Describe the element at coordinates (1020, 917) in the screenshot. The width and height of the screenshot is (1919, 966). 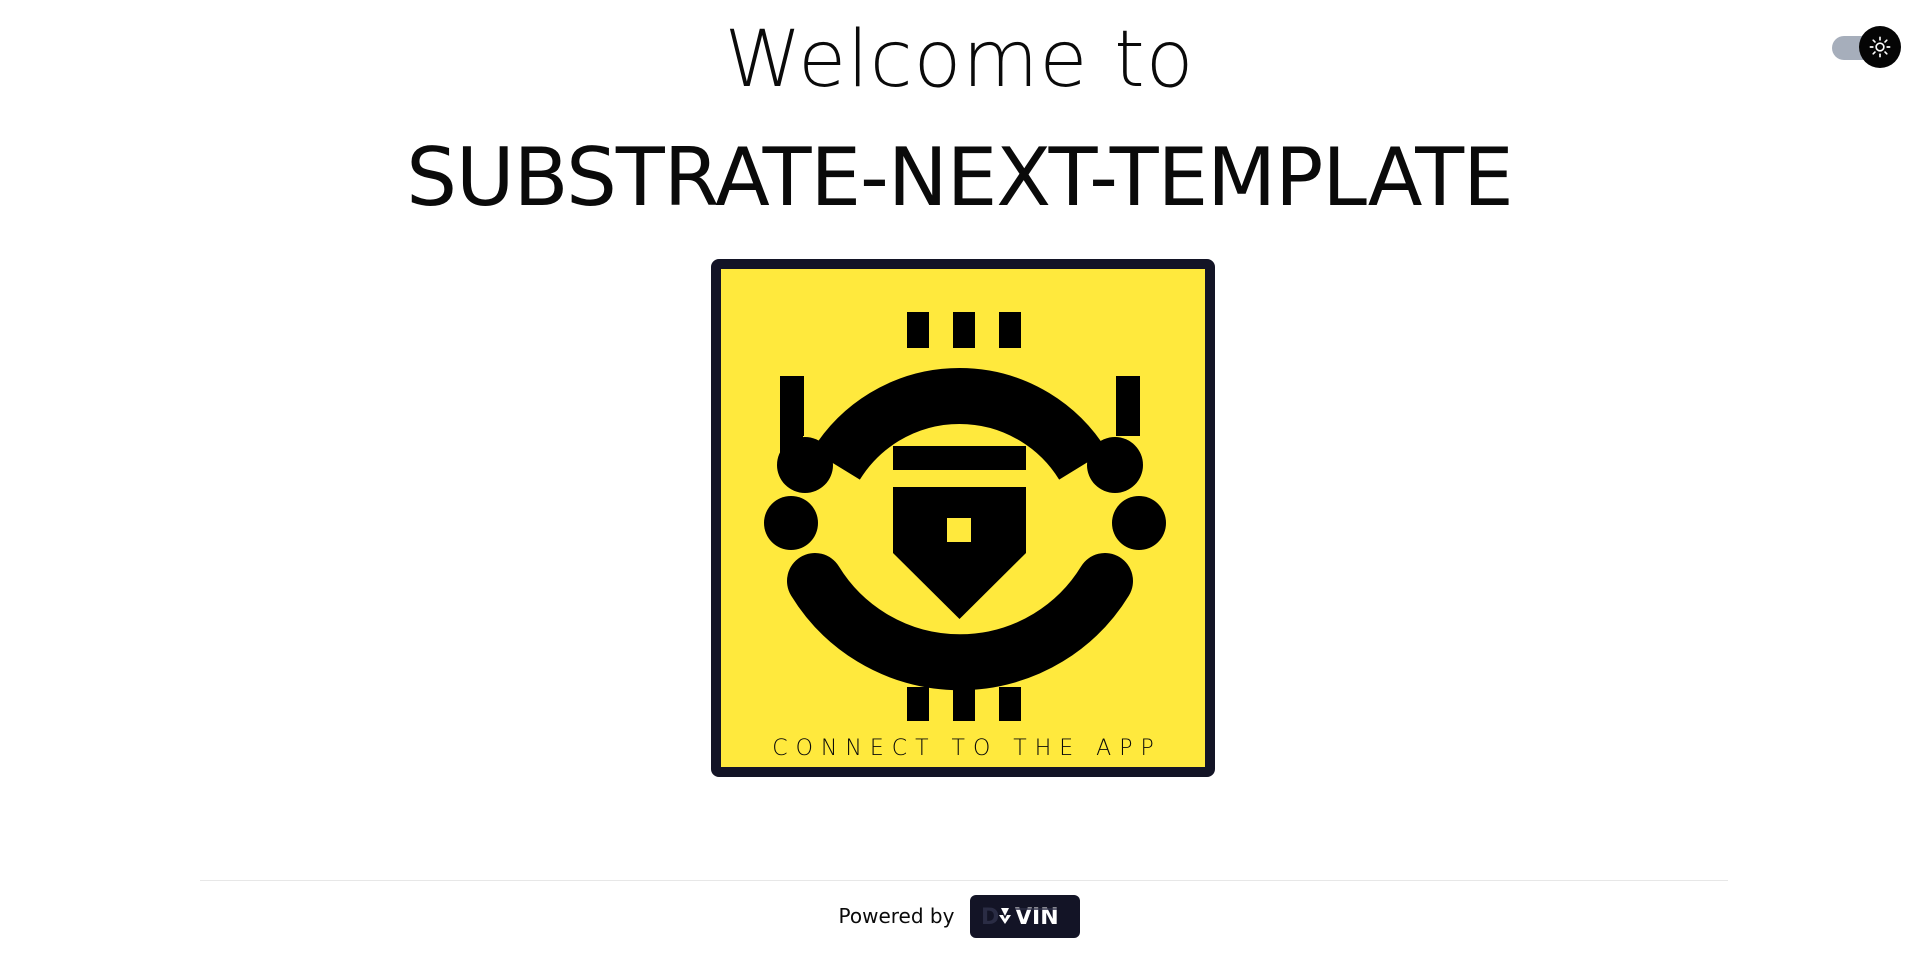
I see `devin-logo: D VIN` at that location.